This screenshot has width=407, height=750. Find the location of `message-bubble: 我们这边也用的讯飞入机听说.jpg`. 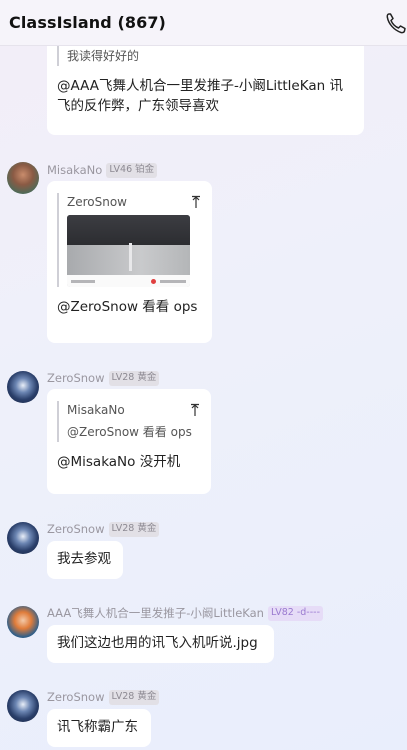

message-bubble: 我们这边也用的讯飞入机听说.jpg is located at coordinates (160, 644).